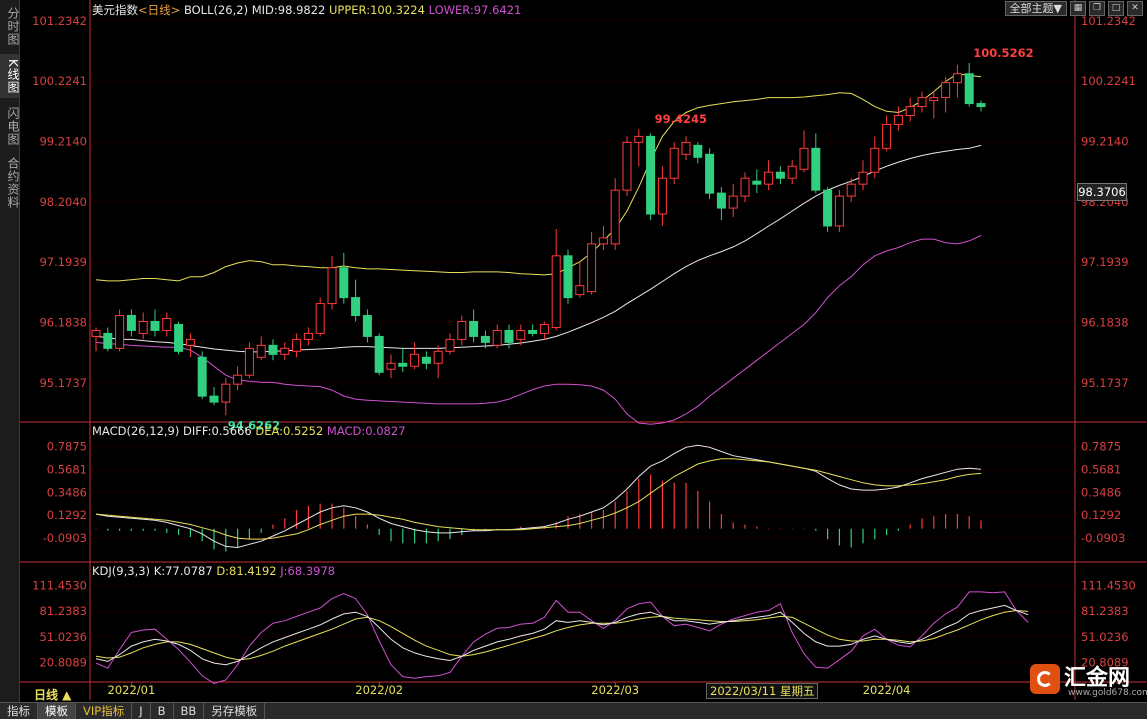 This screenshot has height=719, width=1147. Describe the element at coordinates (63, 383) in the screenshot. I see `y-tick-label-left: 95.1737` at that location.